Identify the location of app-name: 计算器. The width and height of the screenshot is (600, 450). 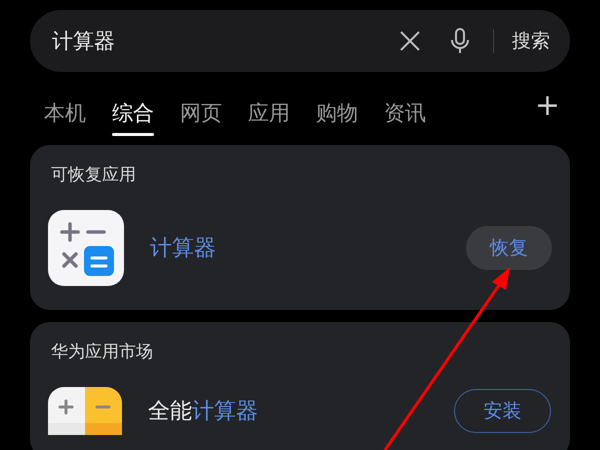
(183, 249).